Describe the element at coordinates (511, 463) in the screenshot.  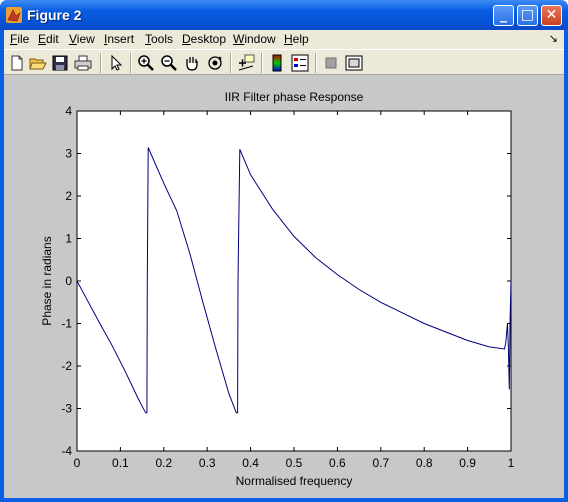
I see `x-tick-label: 1` at that location.